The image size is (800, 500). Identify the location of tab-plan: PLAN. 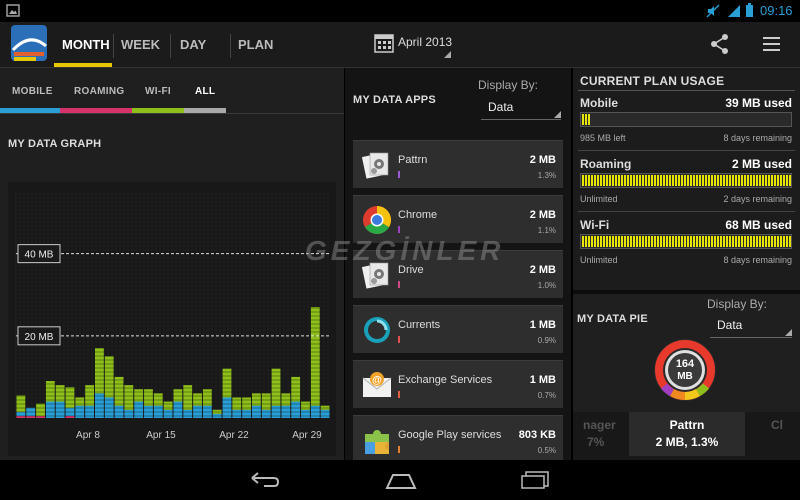
(255, 45).